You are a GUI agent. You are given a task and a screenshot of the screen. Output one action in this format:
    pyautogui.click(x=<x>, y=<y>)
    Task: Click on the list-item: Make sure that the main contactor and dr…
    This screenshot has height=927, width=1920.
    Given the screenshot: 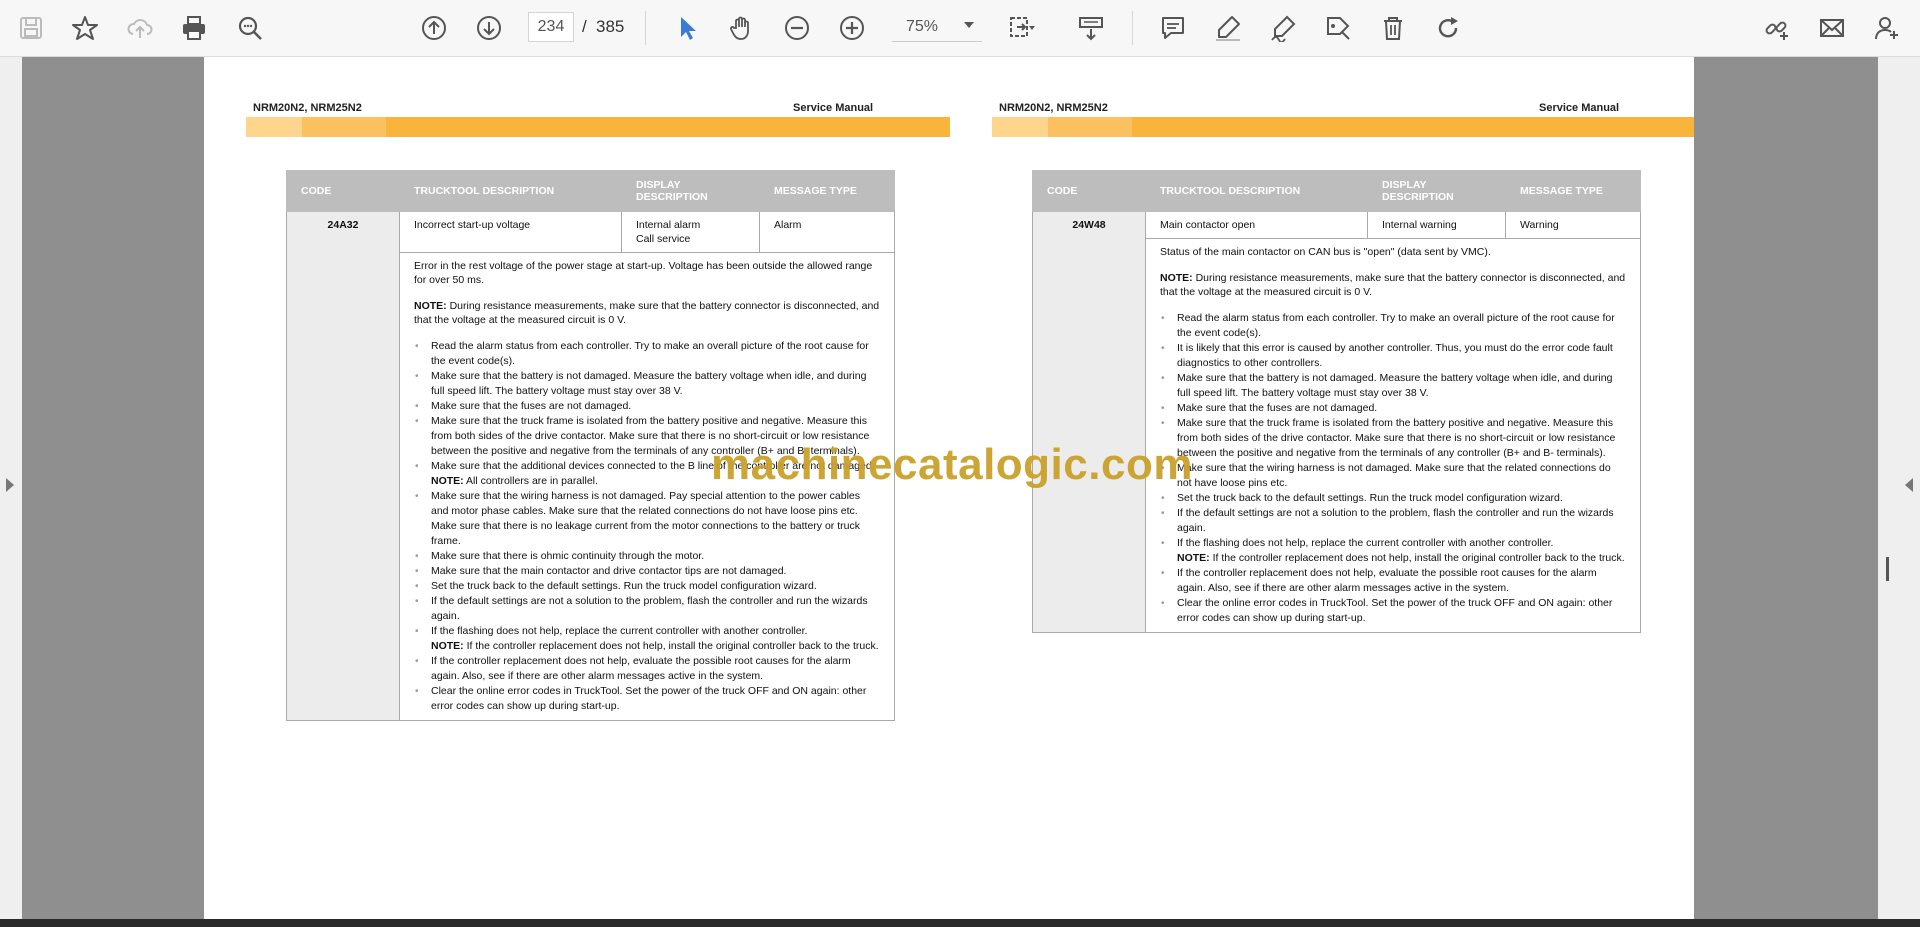 What is the action you would take?
    pyautogui.click(x=647, y=571)
    